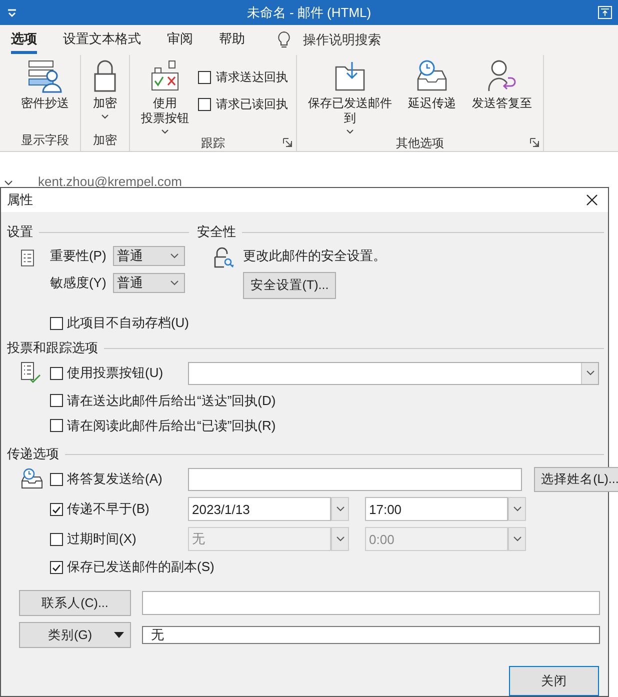  Describe the element at coordinates (45, 76) in the screenshot. I see `list-person-icon` at that location.